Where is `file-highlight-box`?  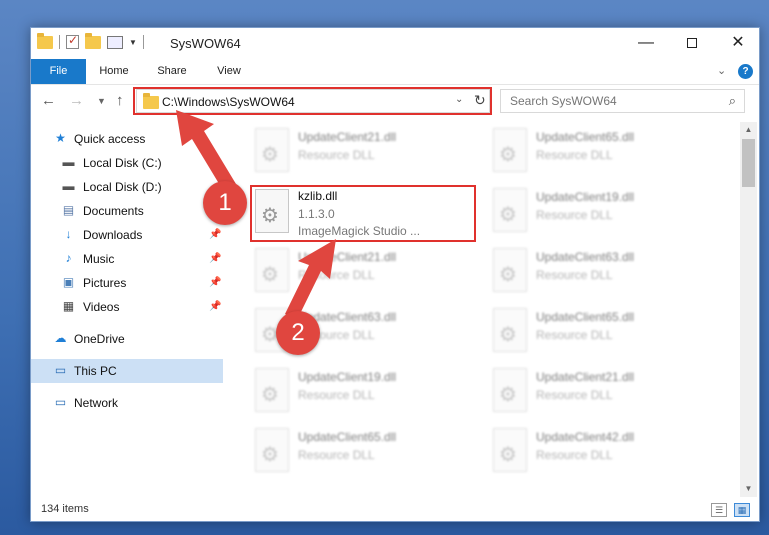 file-highlight-box is located at coordinates (363, 213).